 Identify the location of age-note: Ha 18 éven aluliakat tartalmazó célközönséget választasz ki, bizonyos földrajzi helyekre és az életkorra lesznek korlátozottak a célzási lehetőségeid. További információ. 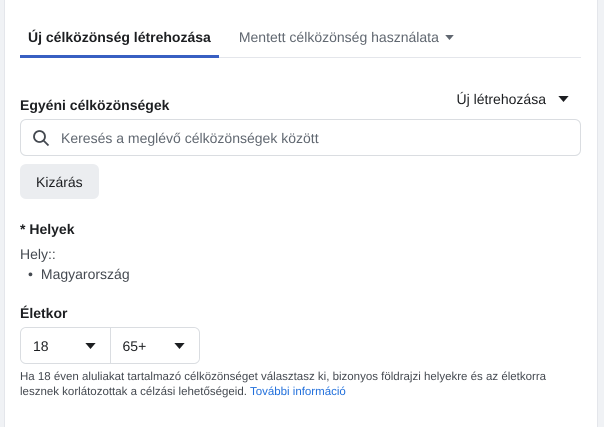
(284, 385).